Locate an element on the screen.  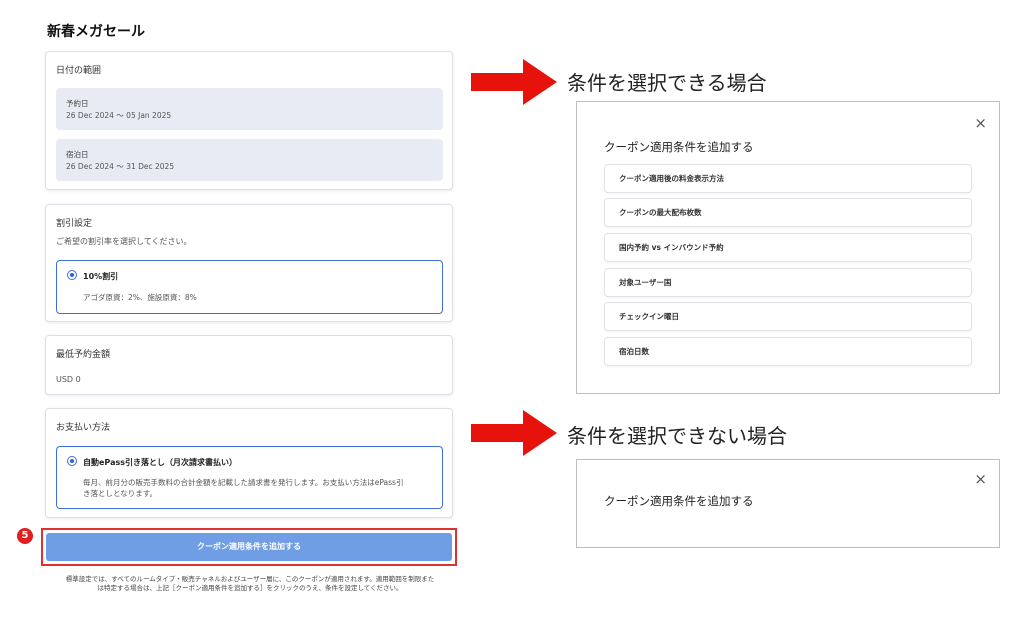
date-range-label: 日付の範囲 is located at coordinates (79, 71).